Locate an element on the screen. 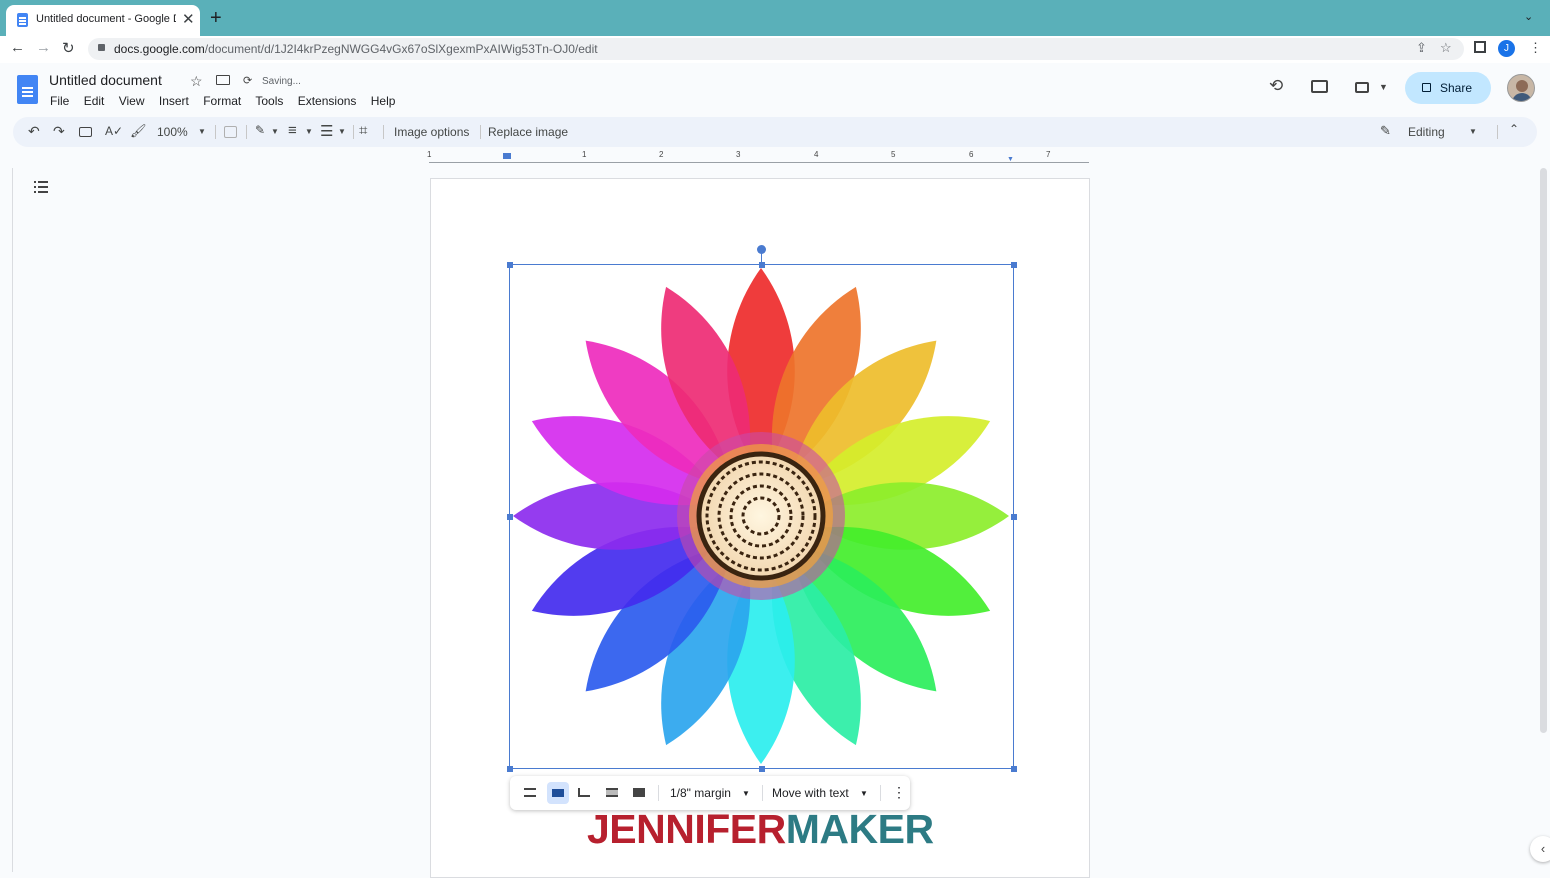 This screenshot has height=878, width=1550. menu-file: File is located at coordinates (59, 101).